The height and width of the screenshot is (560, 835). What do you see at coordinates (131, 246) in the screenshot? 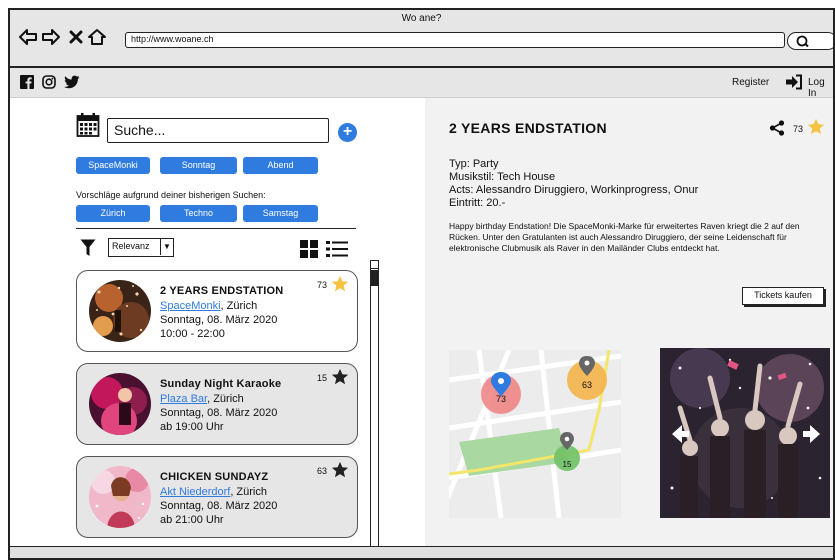
I see `sort-value: Relevanz` at bounding box center [131, 246].